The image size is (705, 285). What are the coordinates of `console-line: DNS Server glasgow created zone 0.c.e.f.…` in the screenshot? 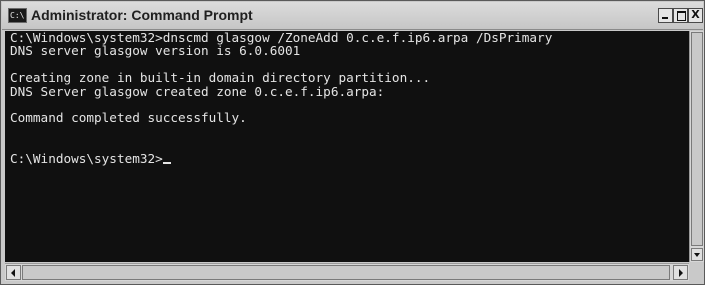 It's located at (197, 91).